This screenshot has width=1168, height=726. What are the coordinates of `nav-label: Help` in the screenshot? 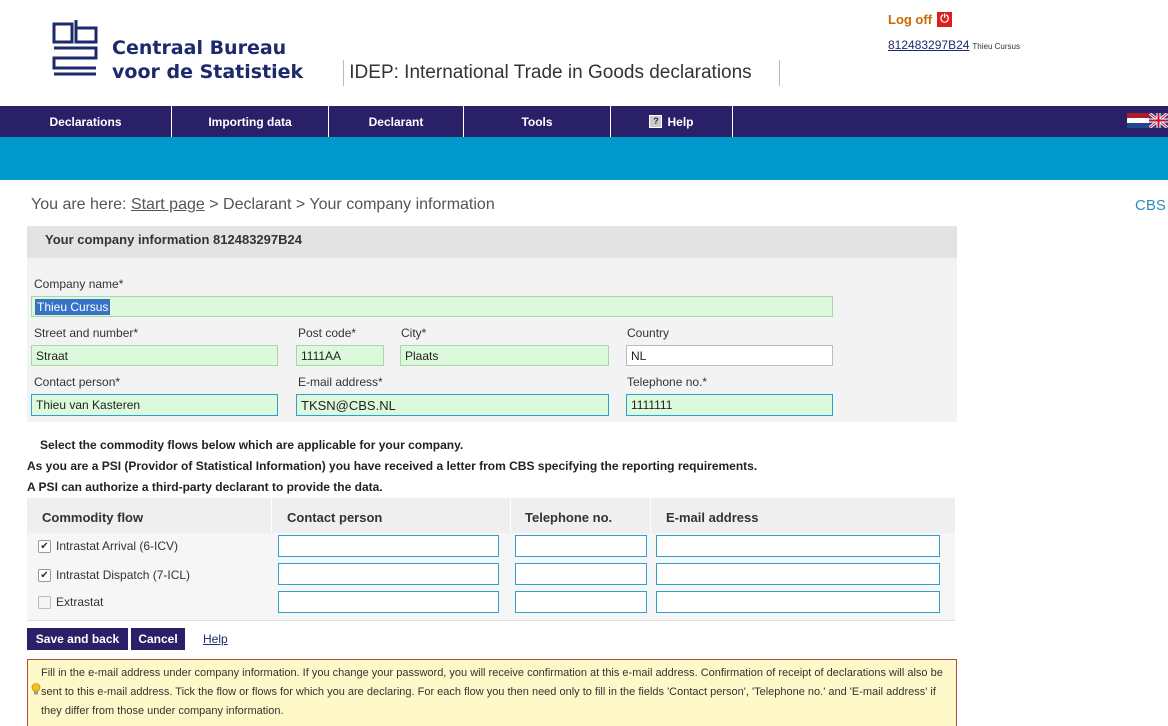 It's located at (680, 121).